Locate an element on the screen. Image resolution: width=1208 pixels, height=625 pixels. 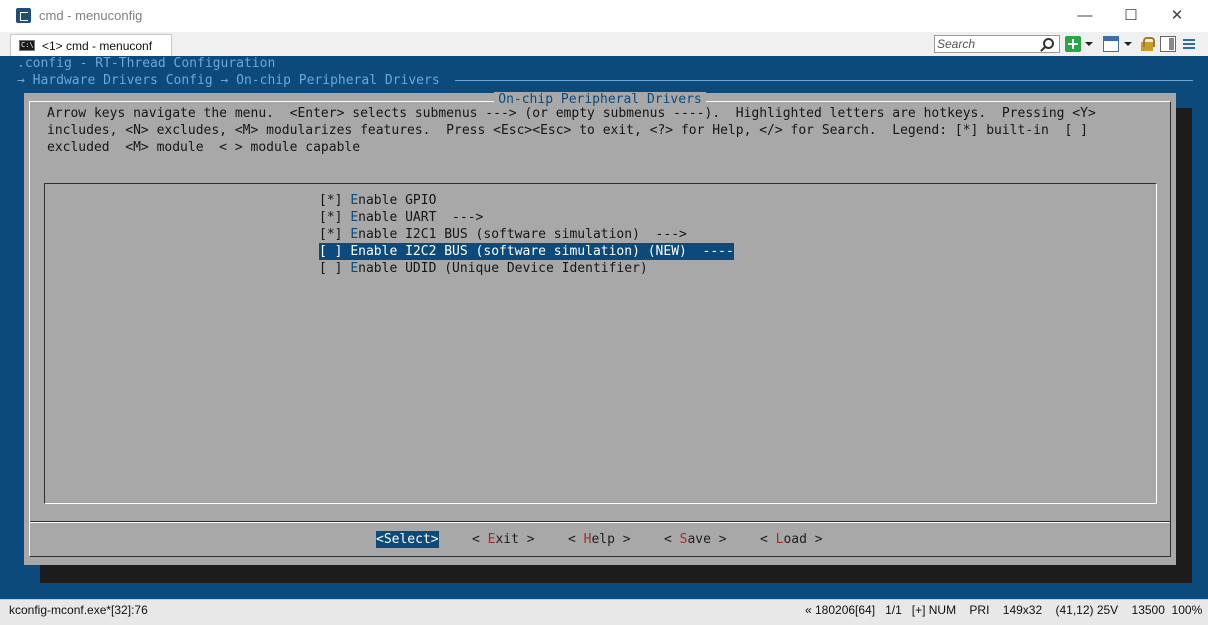
menu-item-enable-uart: [*] Enable UART ---> is located at coordinates (401, 217).